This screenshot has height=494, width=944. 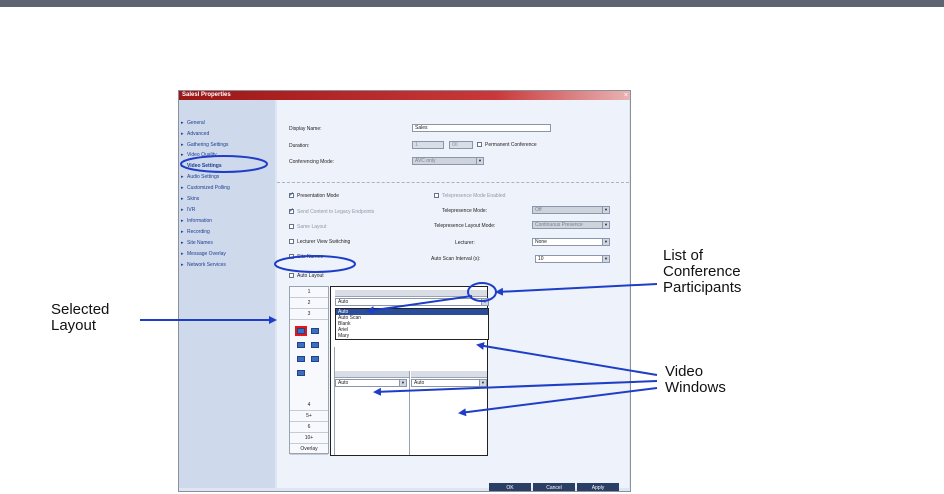 I want to click on telepresence-layout-label: Telepresence Layout Mode:, so click(x=465, y=226).